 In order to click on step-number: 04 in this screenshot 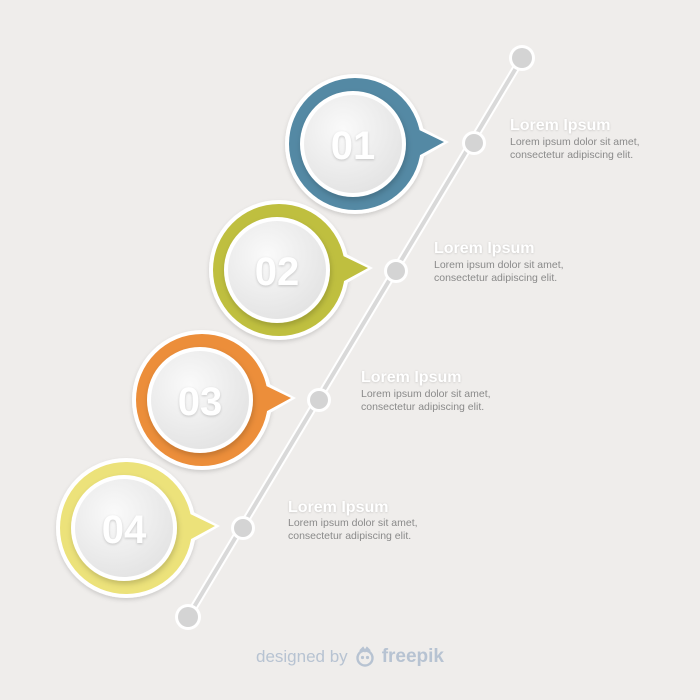, I will do `click(124, 530)`.